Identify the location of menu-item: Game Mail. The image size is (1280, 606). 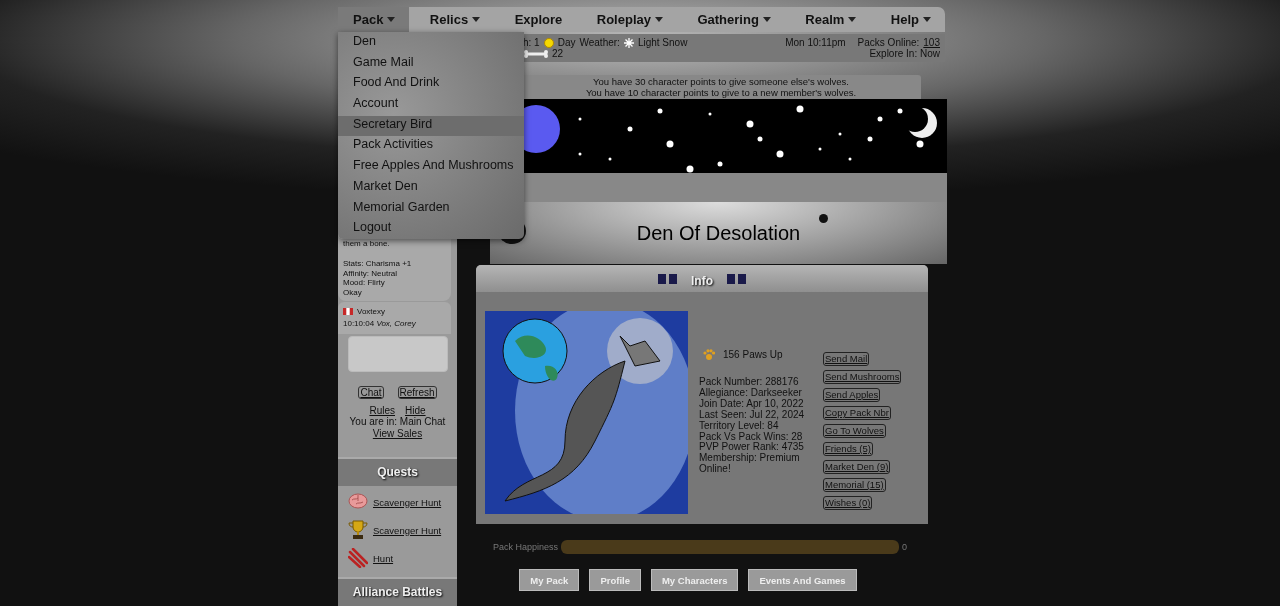
(431, 64).